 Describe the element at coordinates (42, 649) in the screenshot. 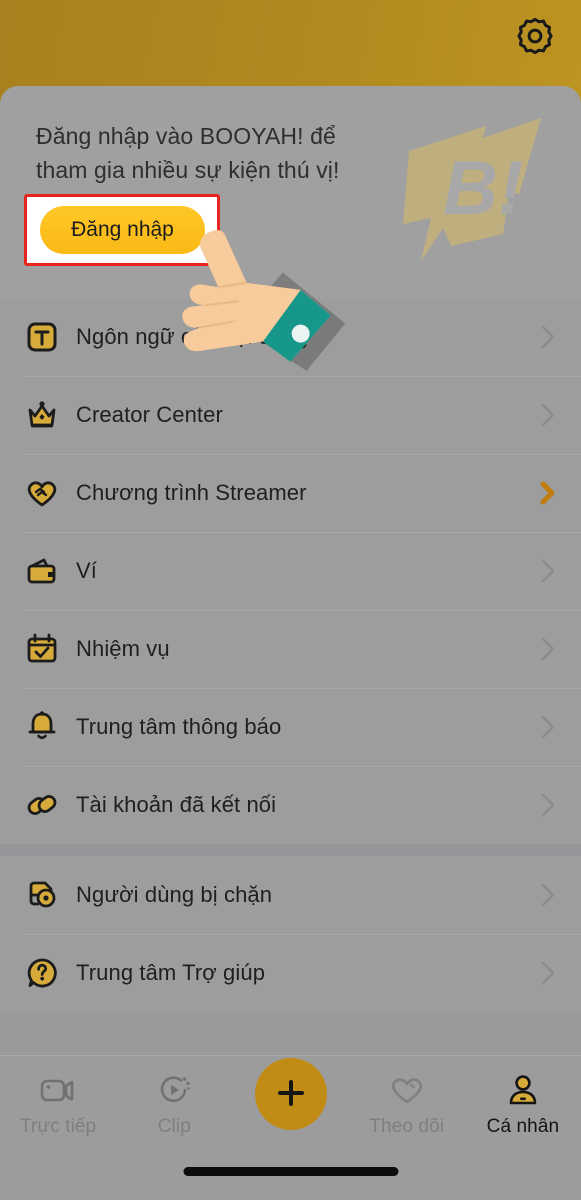

I see `calendar-check-icon` at that location.